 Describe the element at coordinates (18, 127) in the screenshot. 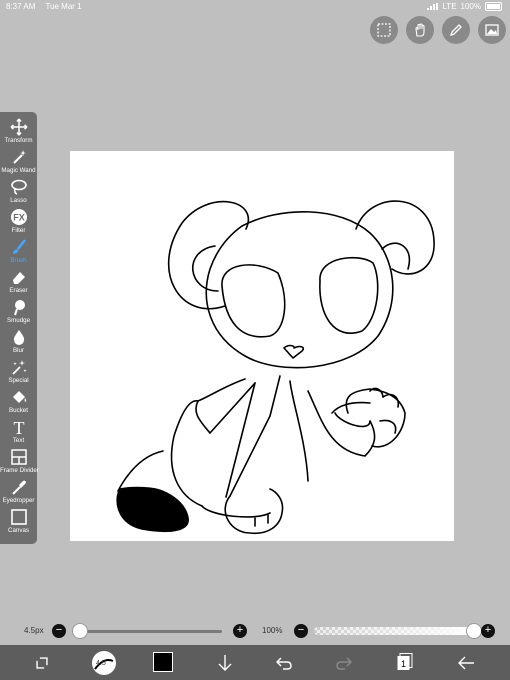

I see `transform-icon` at that location.